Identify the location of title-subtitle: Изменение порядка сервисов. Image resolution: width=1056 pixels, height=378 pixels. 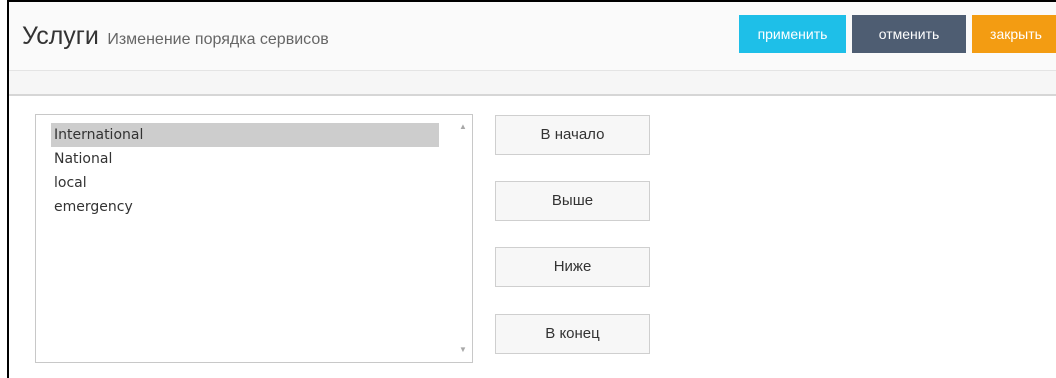
(218, 39).